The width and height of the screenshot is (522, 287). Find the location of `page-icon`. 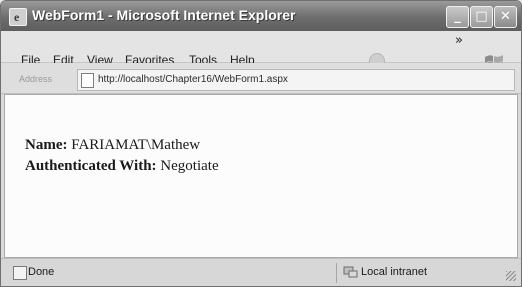

page-icon is located at coordinates (87, 80).